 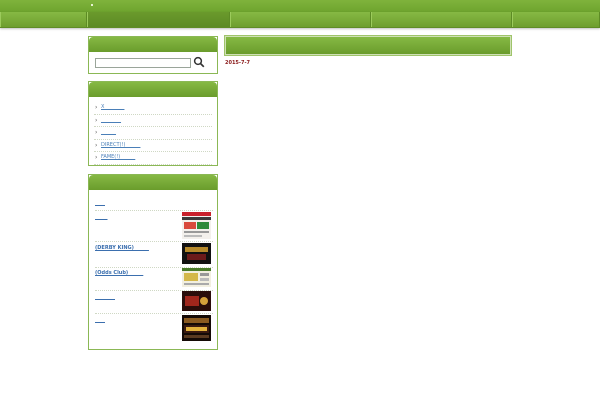 I want to click on global-nav, so click(x=300, y=20).